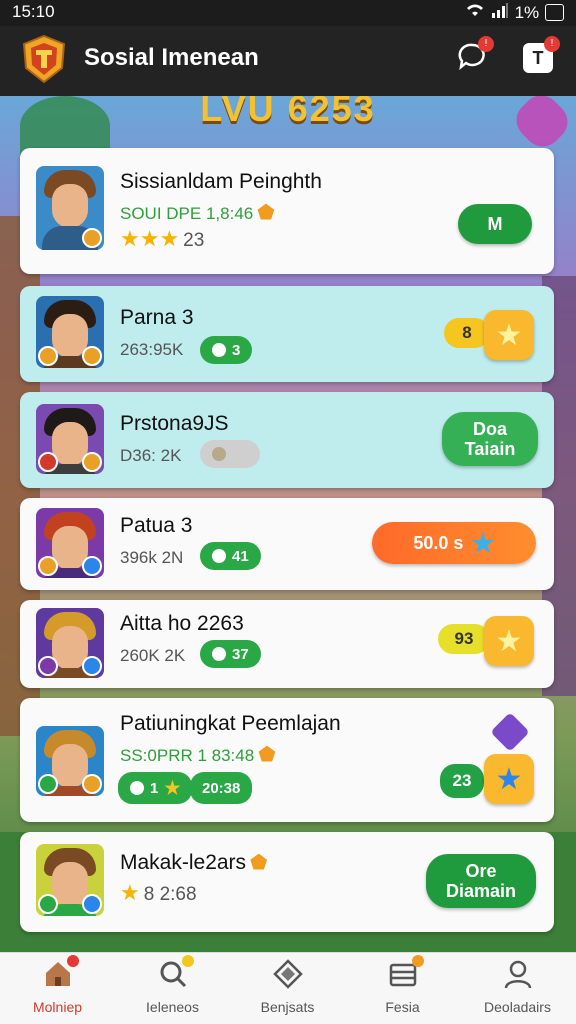  Describe the element at coordinates (402, 1007) in the screenshot. I see `nav-label: Fesia` at that location.